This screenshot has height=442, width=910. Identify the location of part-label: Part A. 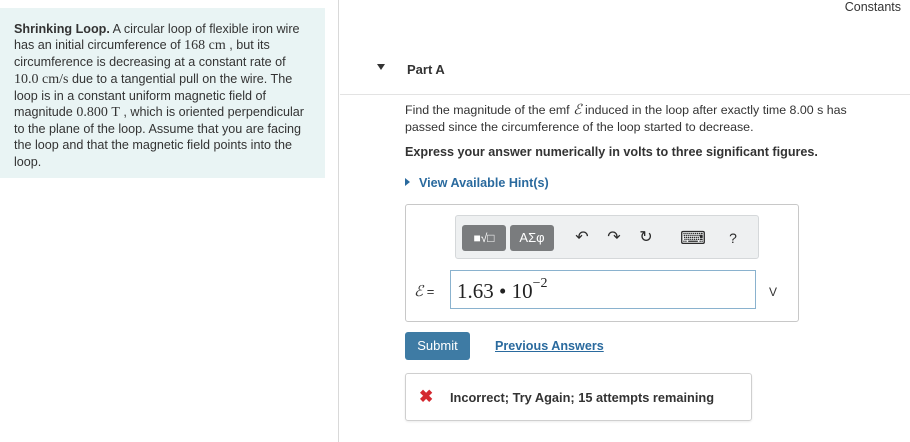
(426, 69).